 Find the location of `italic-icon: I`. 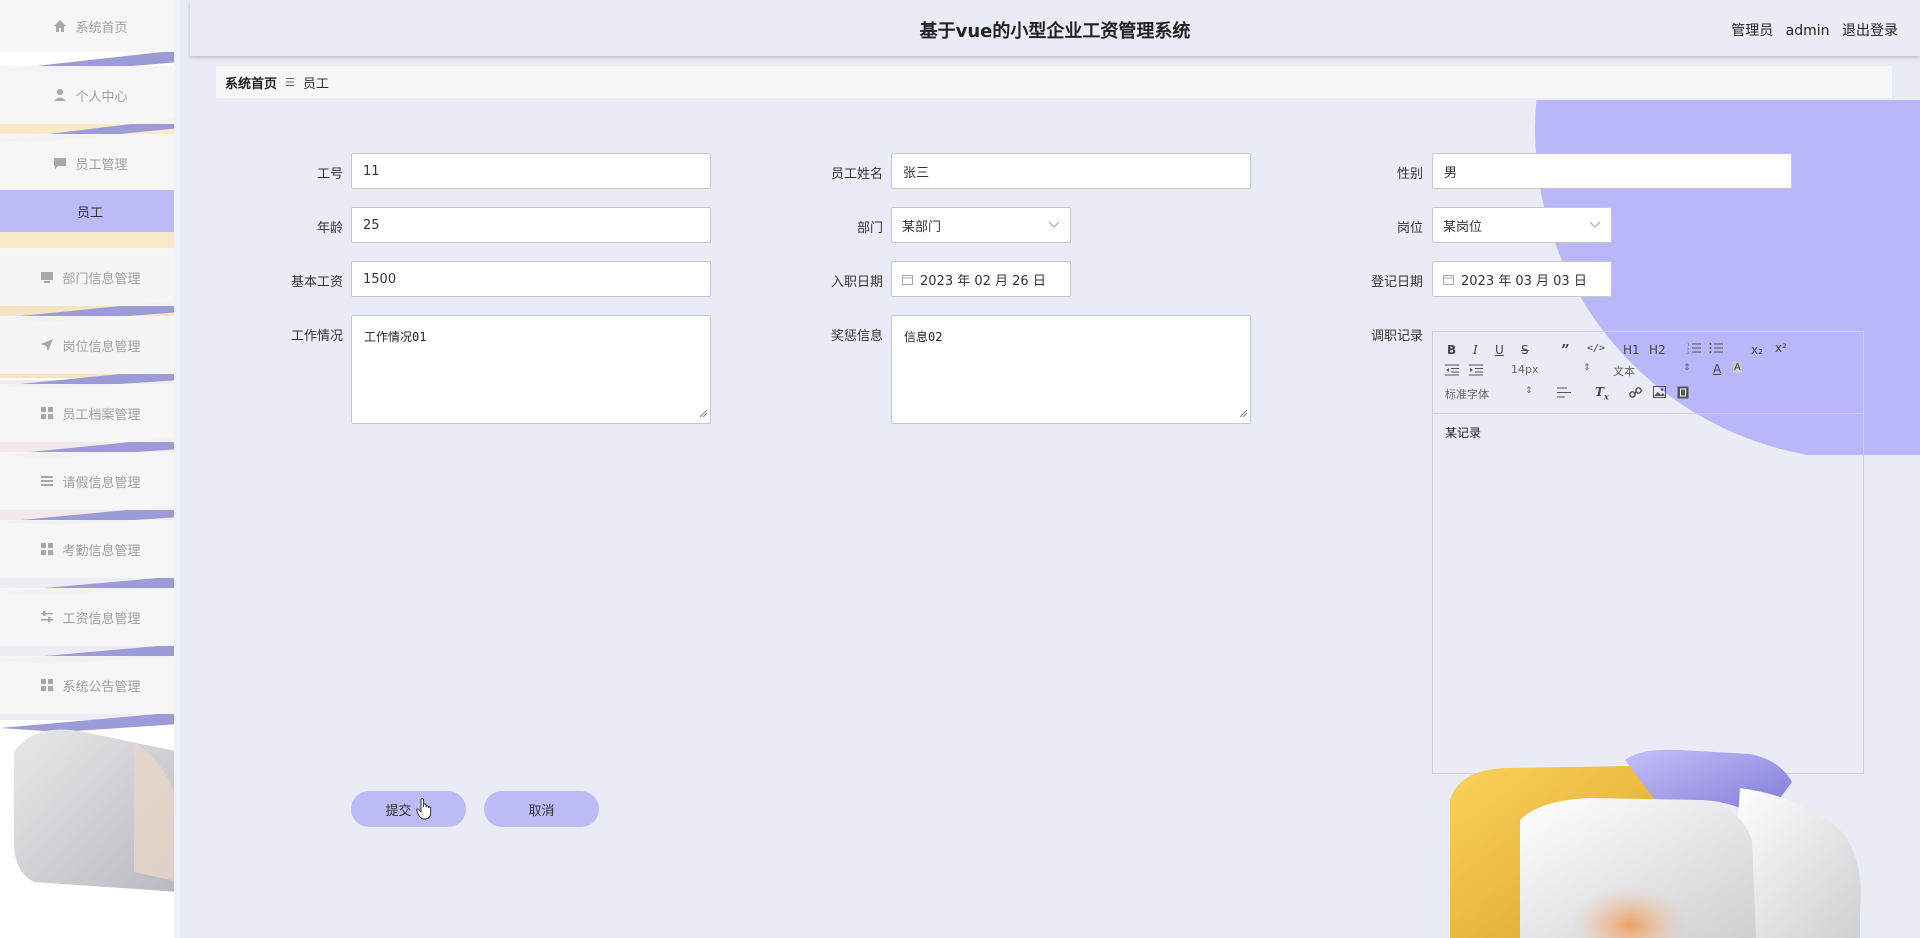

italic-icon: I is located at coordinates (1475, 350).